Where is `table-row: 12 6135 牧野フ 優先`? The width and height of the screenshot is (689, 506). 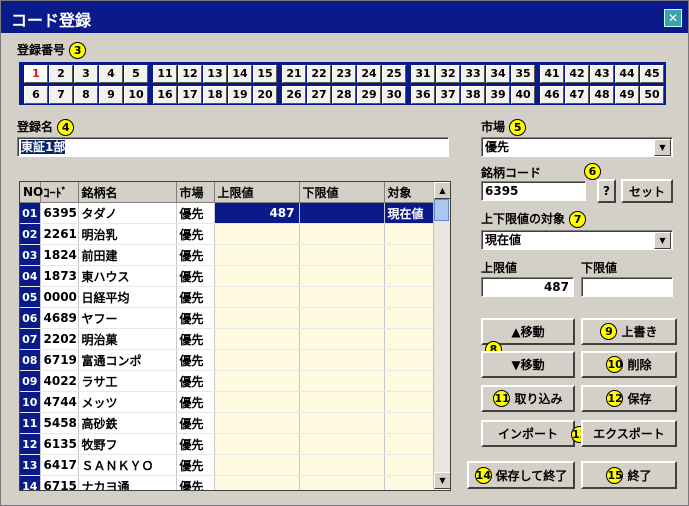
table-row: 12 6135 牧野フ 優先 is located at coordinates (227, 444).